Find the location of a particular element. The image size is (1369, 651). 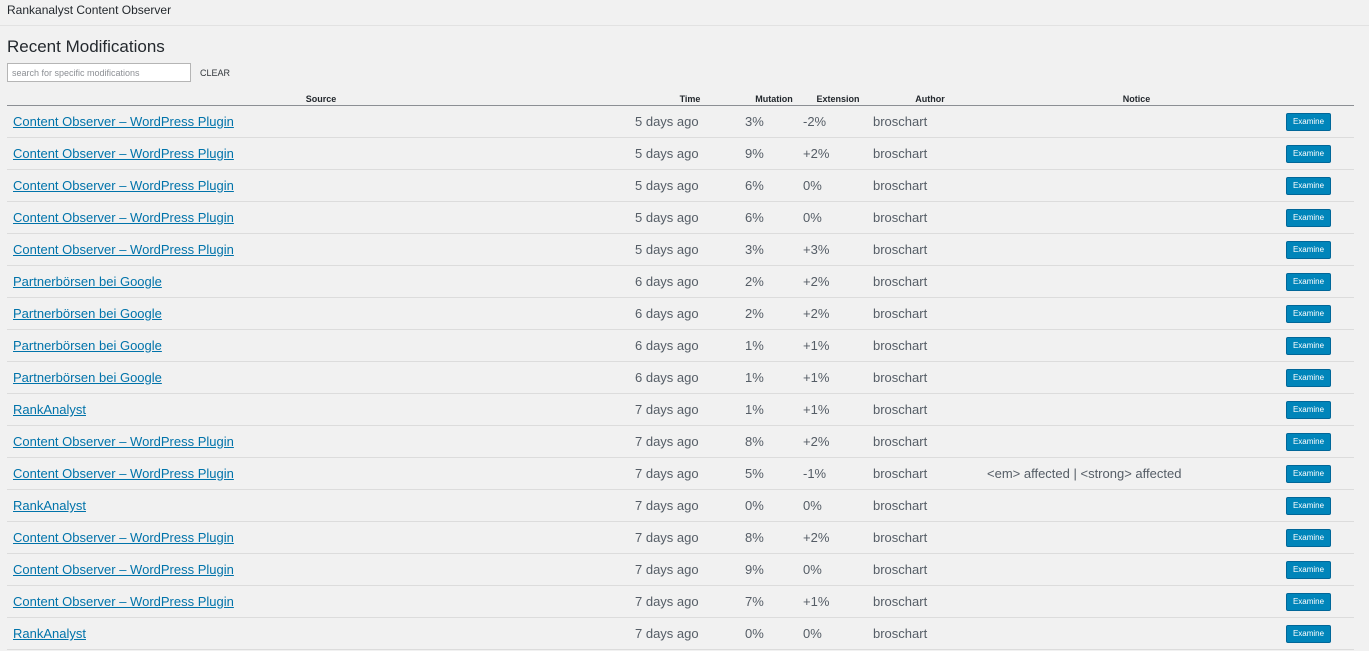

search-row: CLEAR is located at coordinates (118, 72).